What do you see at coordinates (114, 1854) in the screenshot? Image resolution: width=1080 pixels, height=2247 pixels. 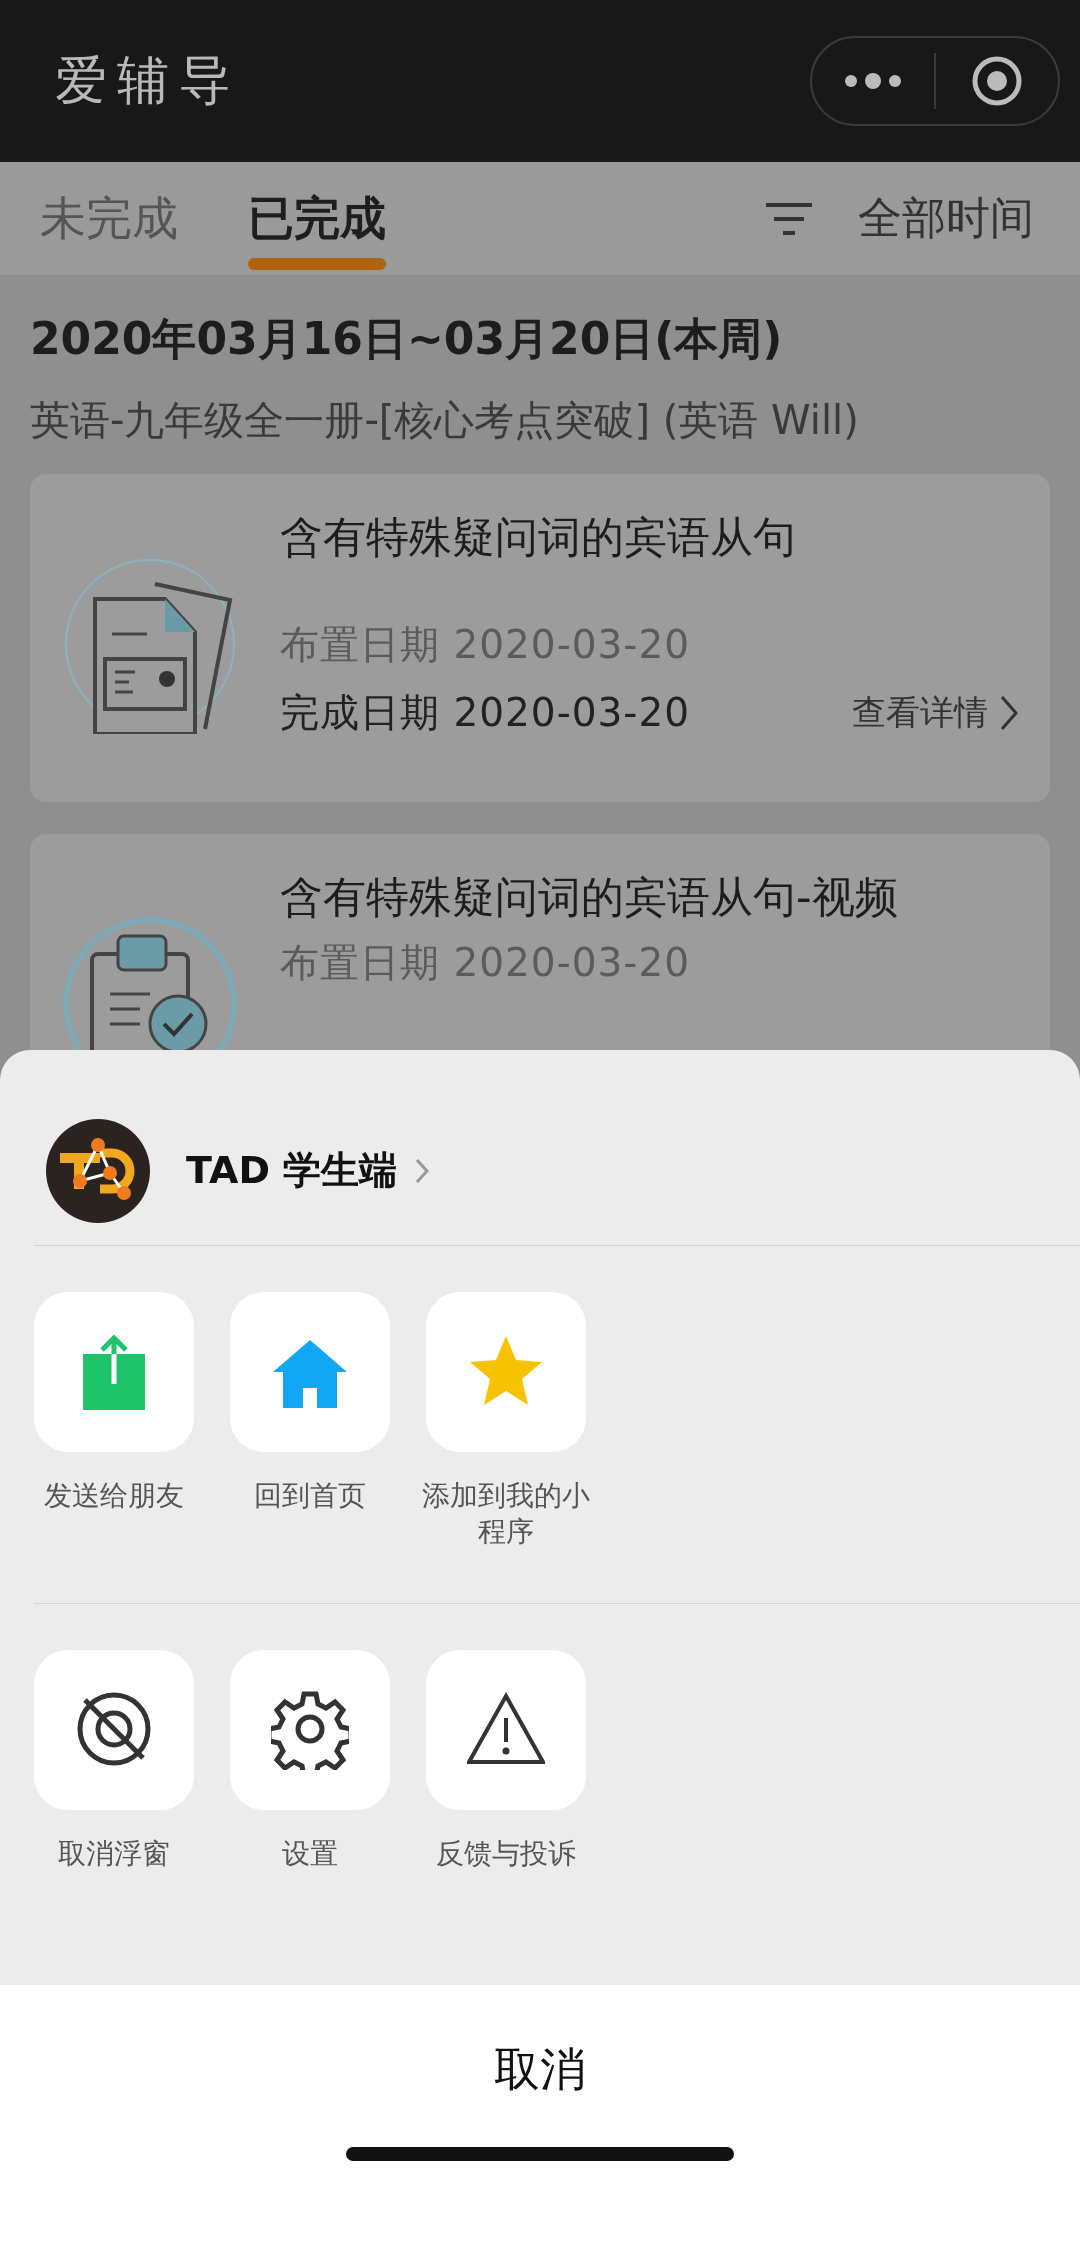 I see `action-label: 取消浮窗` at bounding box center [114, 1854].